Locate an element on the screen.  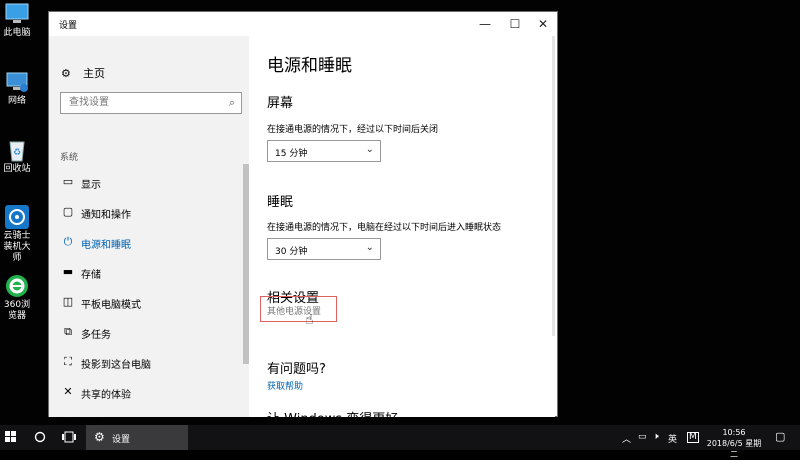
desktop-icon-recycle-bin: ♻ 回收站 is located at coordinates (17, 156).